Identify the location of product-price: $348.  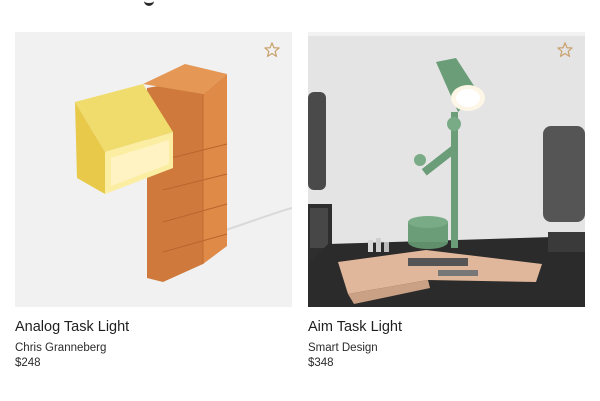
(321, 363).